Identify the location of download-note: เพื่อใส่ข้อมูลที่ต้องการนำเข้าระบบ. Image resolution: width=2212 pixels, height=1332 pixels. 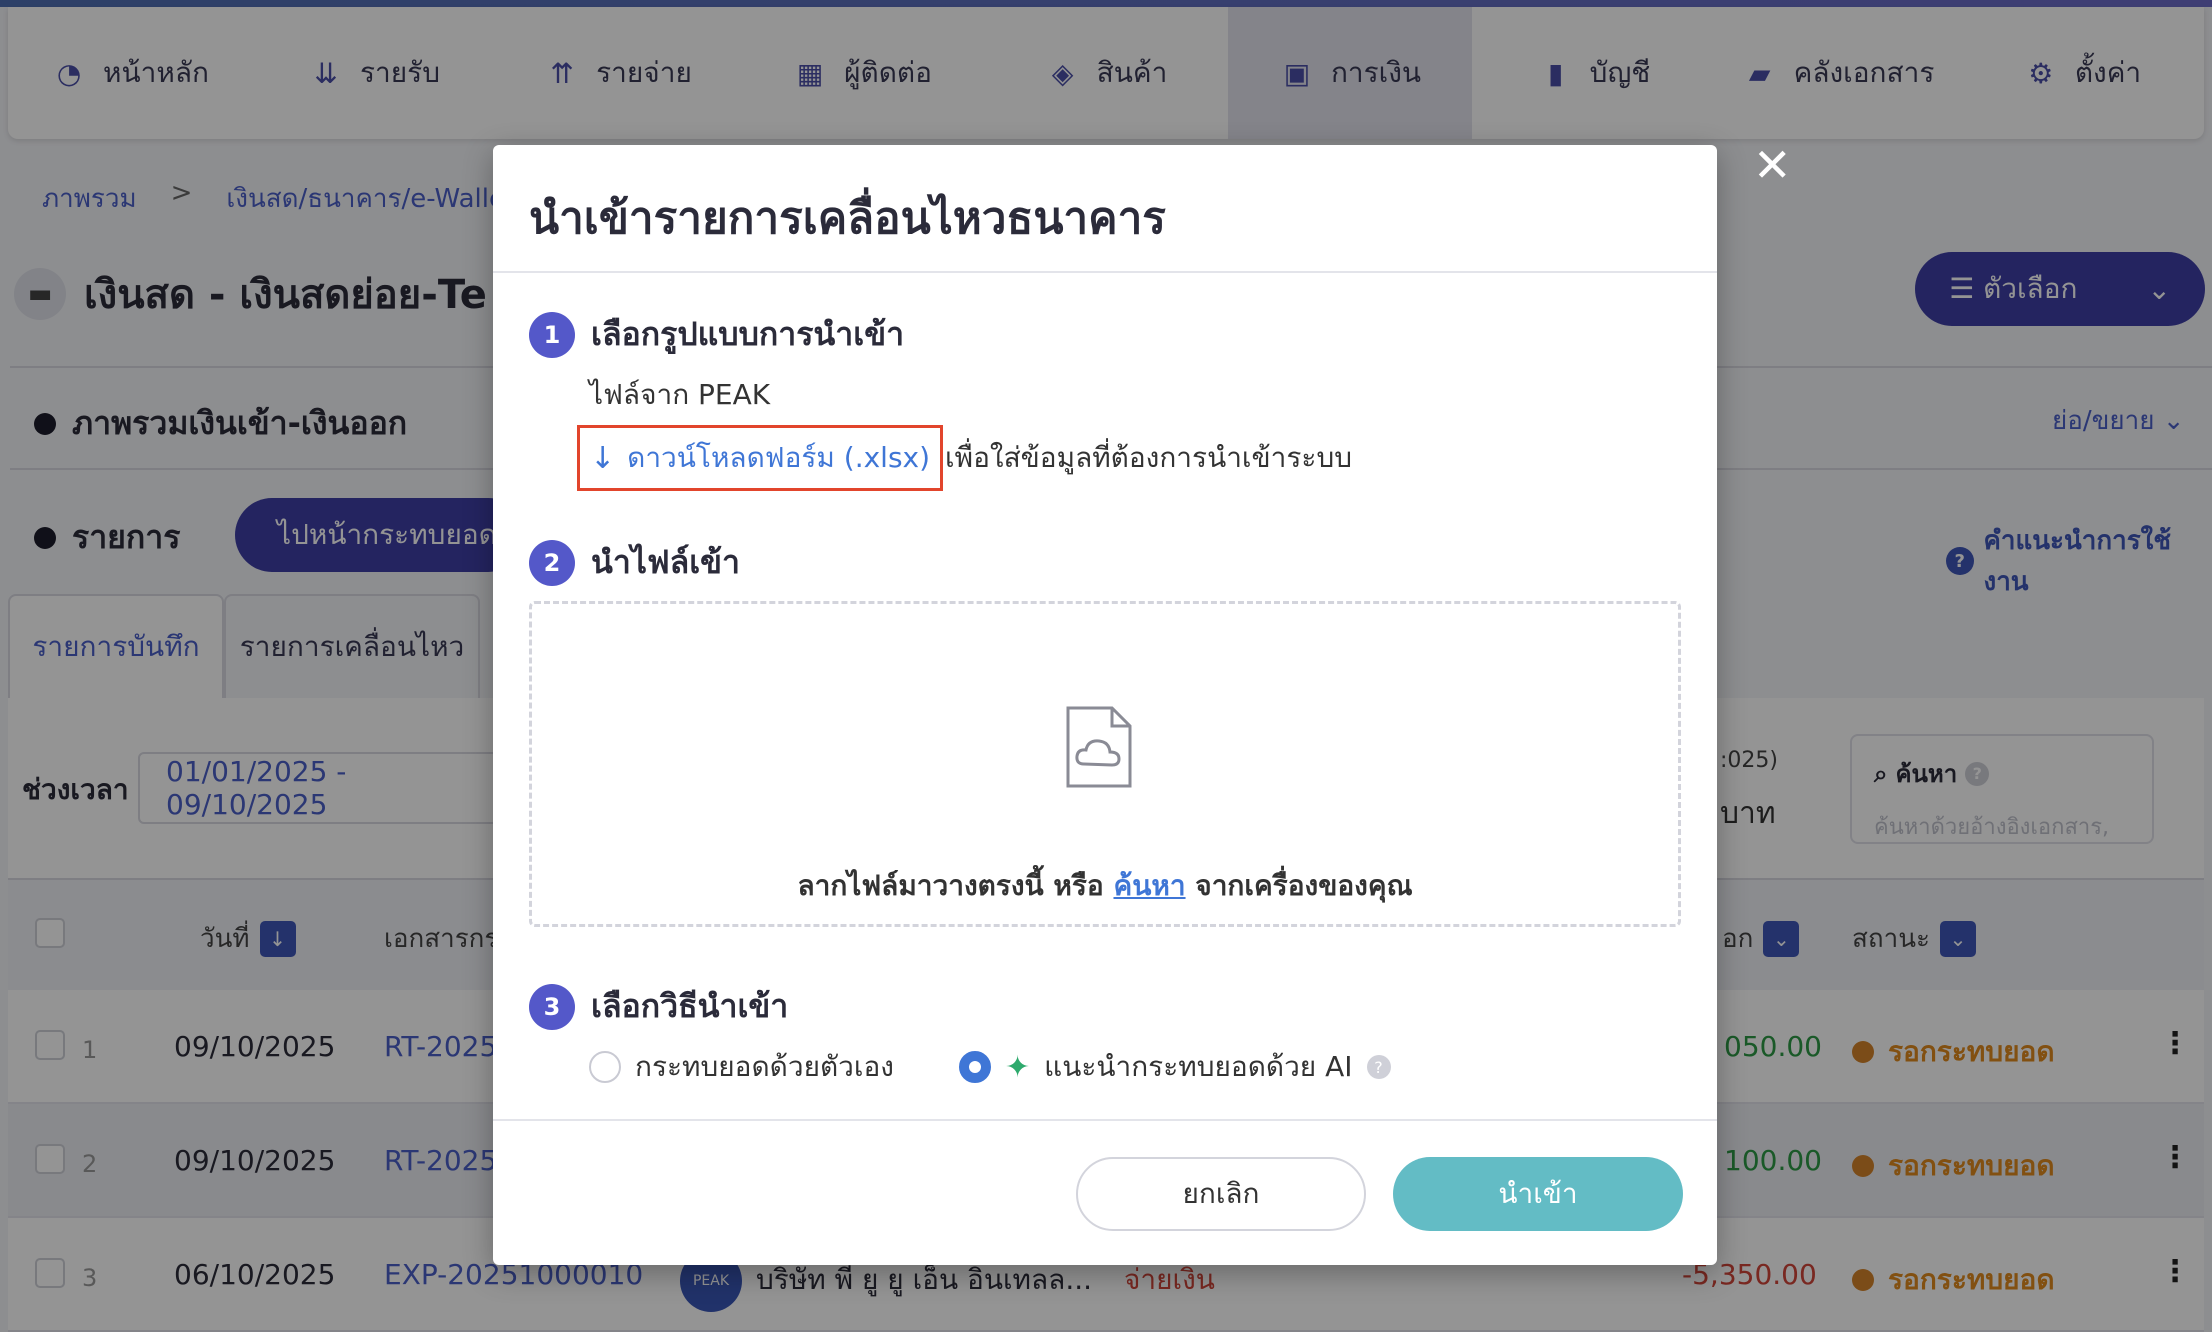
(1148, 457).